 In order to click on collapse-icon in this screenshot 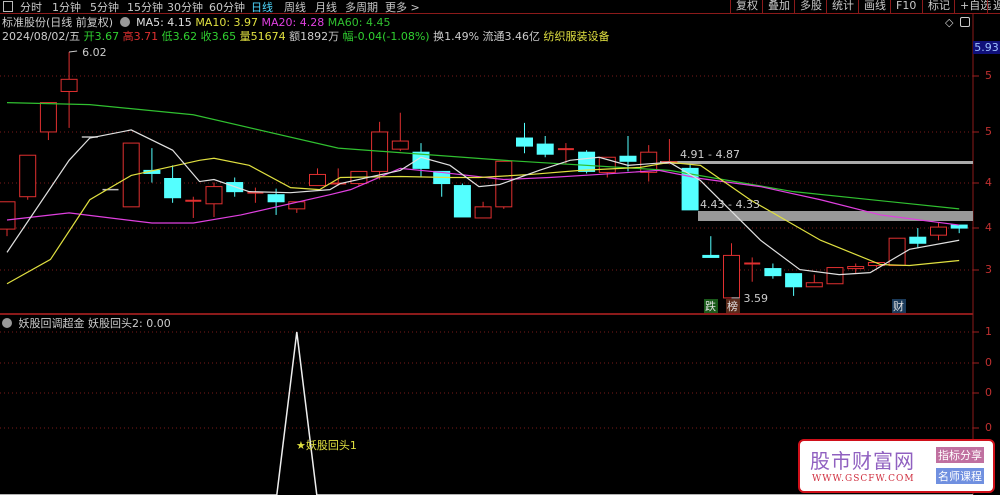, I will do `click(7, 323)`.